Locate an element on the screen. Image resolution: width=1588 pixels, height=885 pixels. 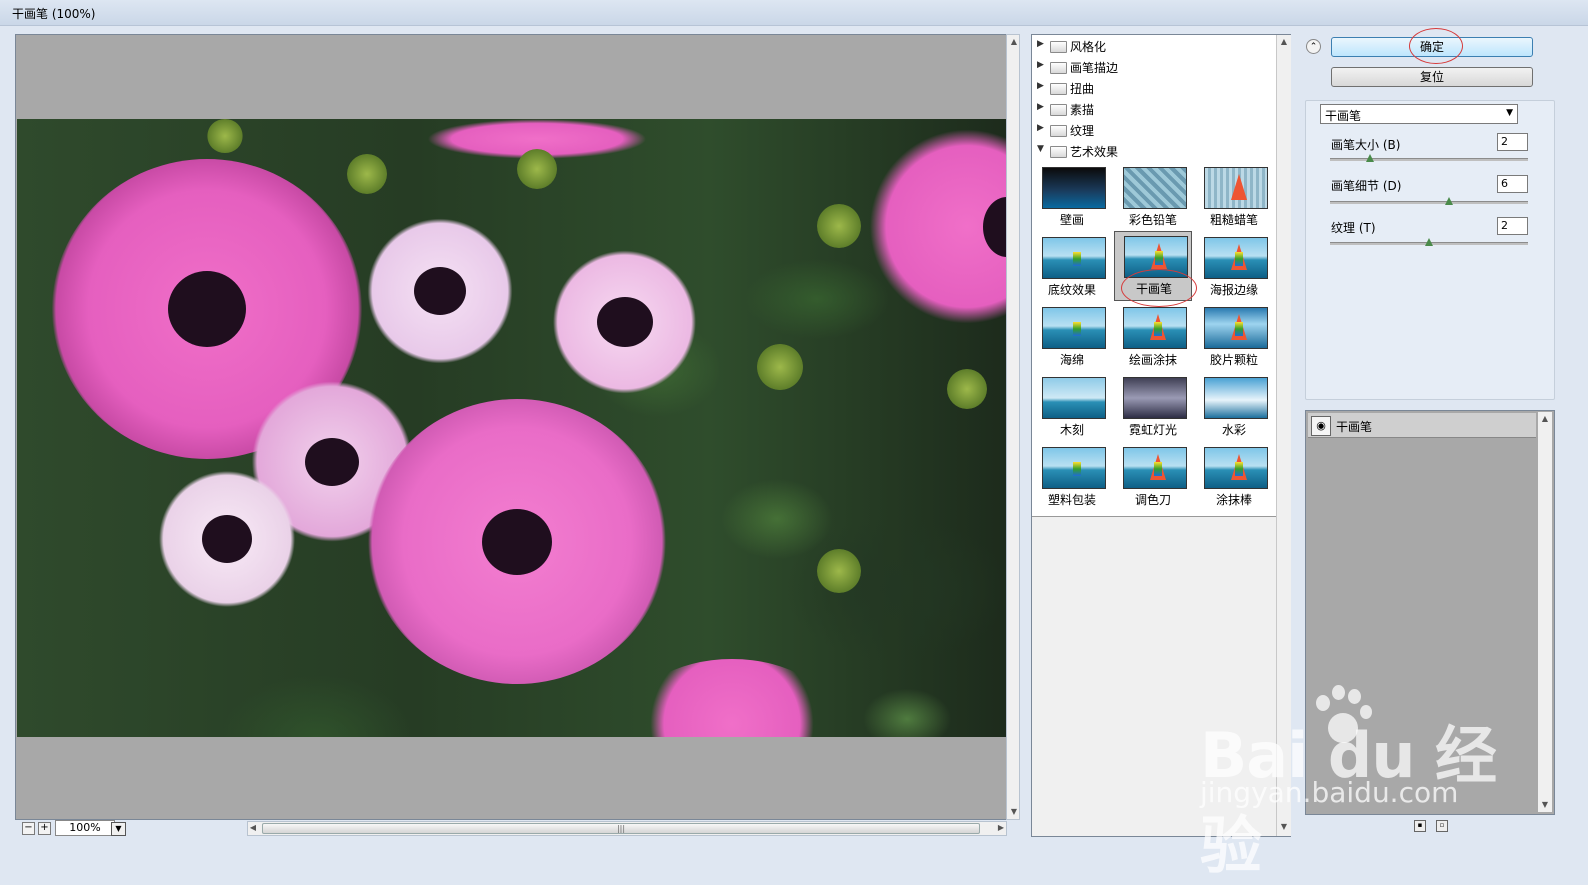
filter-thumb-palette-knife: 调色刀 is located at coordinates (1153, 478).